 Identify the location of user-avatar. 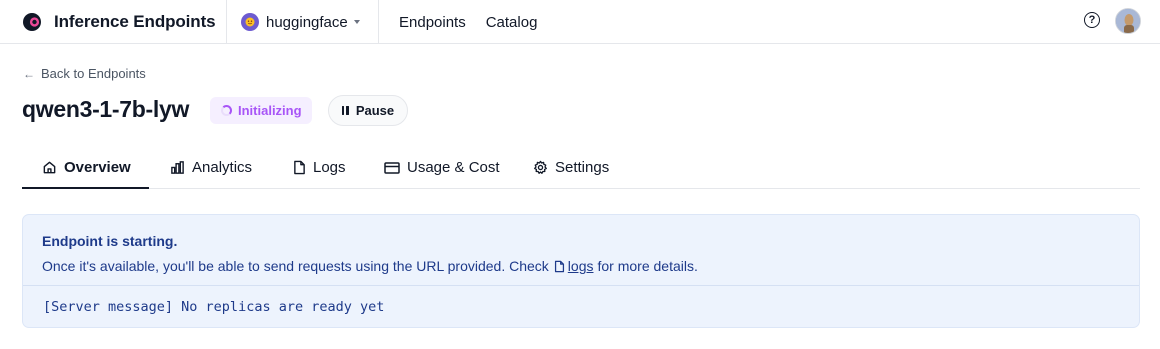
(1128, 21).